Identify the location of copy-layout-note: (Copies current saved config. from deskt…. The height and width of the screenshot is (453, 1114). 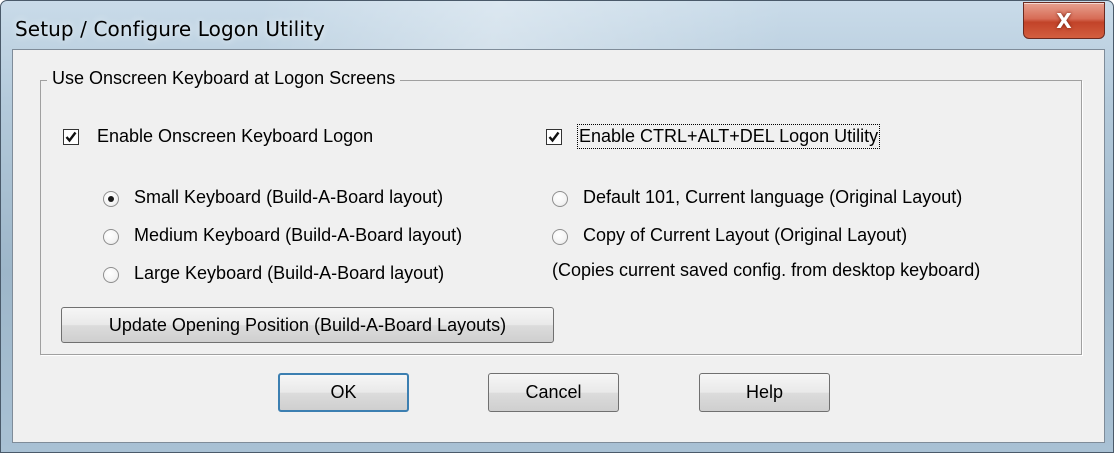
(766, 270).